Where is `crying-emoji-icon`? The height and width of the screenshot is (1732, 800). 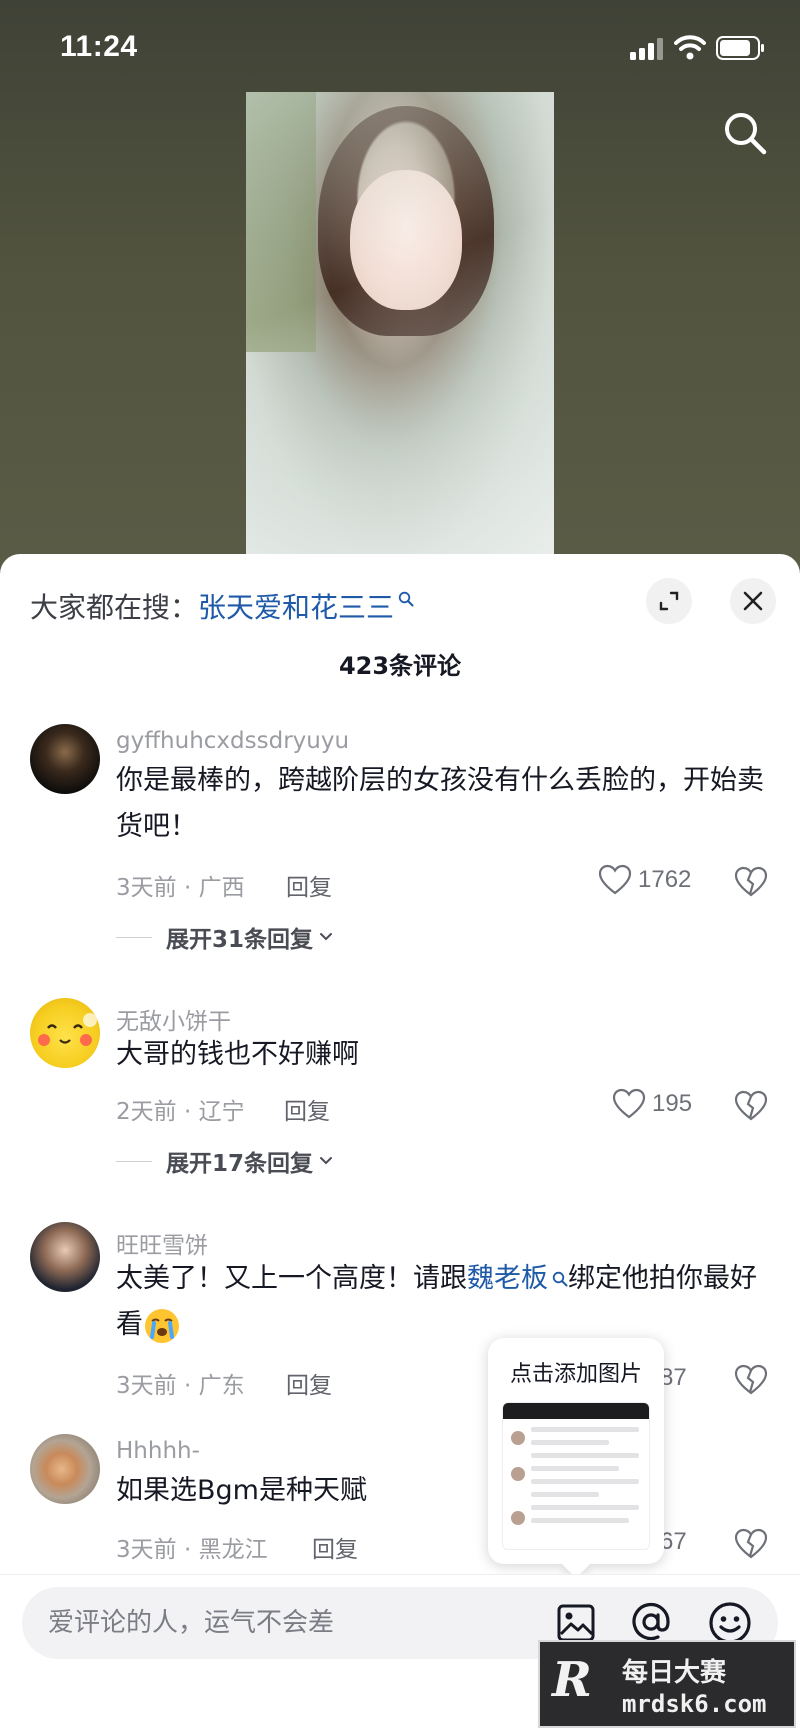 crying-emoji-icon is located at coordinates (162, 1325).